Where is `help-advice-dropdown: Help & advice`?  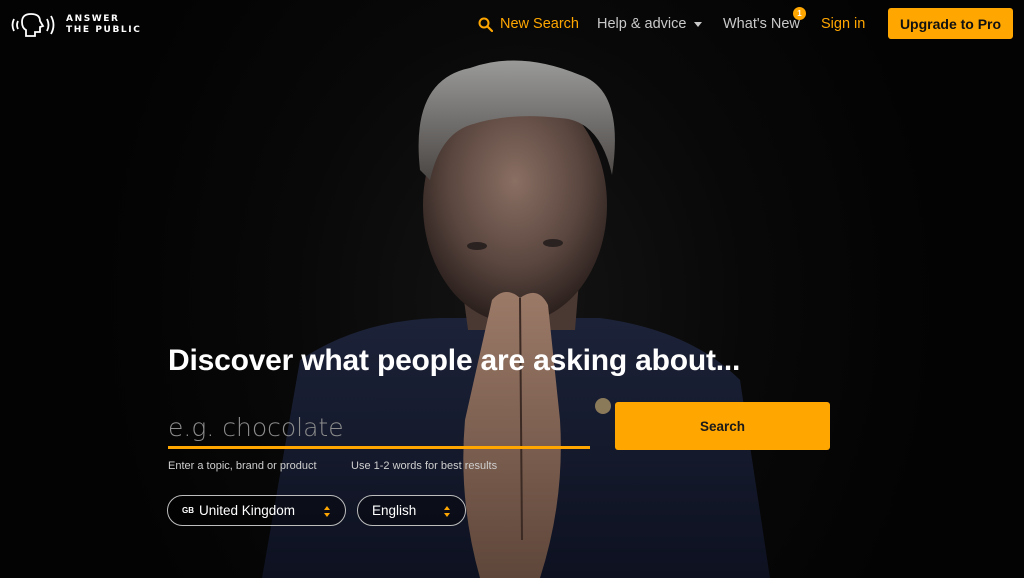 help-advice-dropdown: Help & advice is located at coordinates (650, 24).